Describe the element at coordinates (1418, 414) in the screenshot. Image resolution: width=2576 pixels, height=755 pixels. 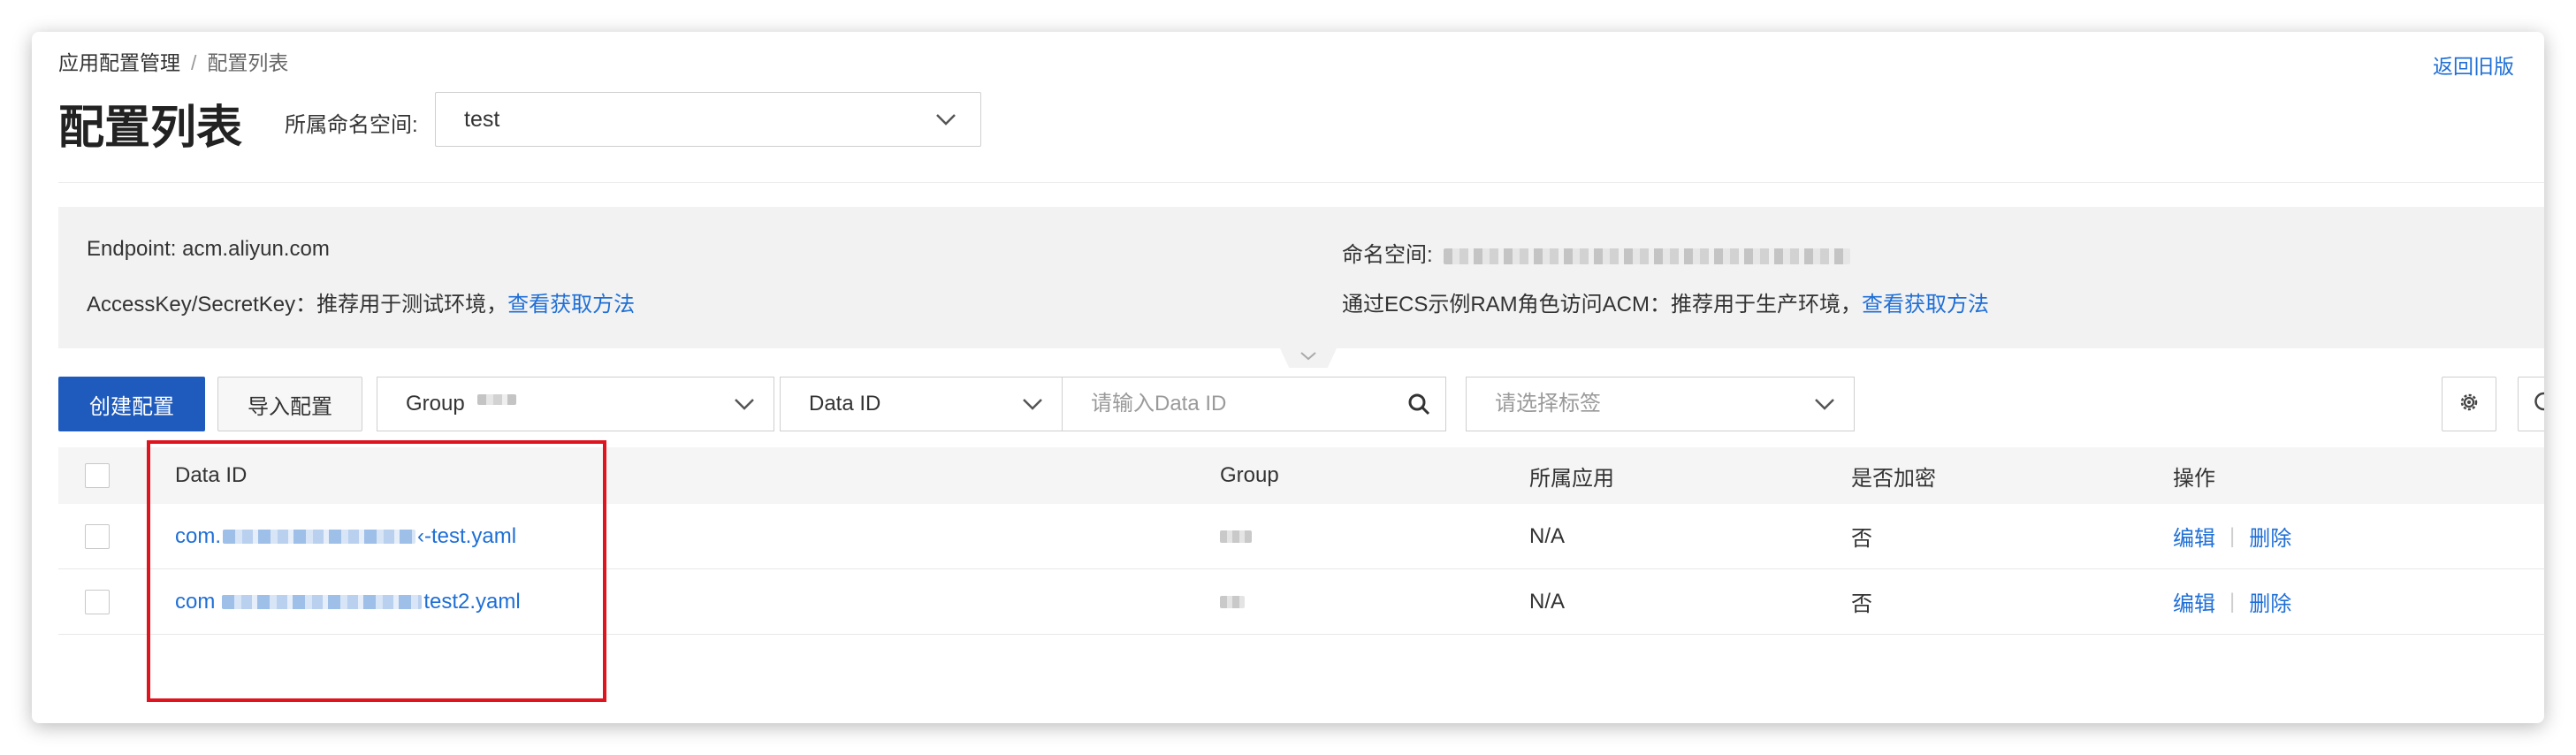
I see `search-icon` at that location.